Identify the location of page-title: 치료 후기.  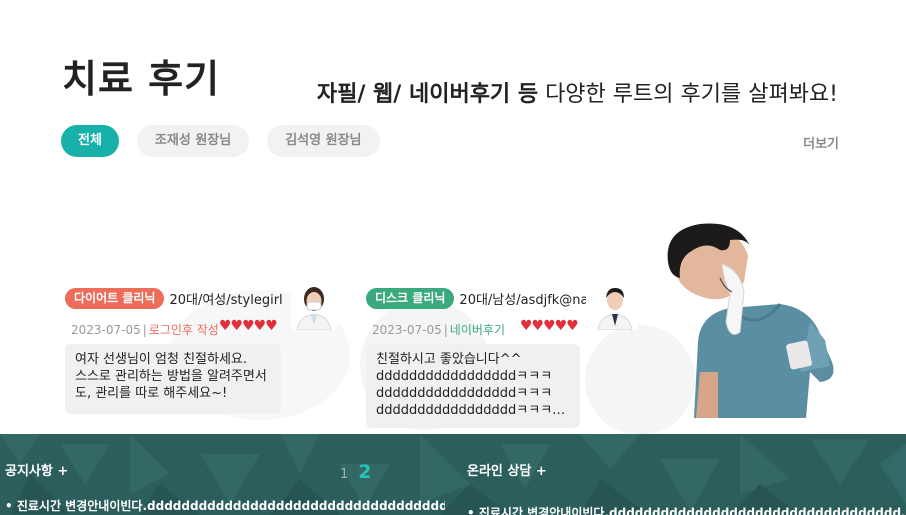
(141, 79).